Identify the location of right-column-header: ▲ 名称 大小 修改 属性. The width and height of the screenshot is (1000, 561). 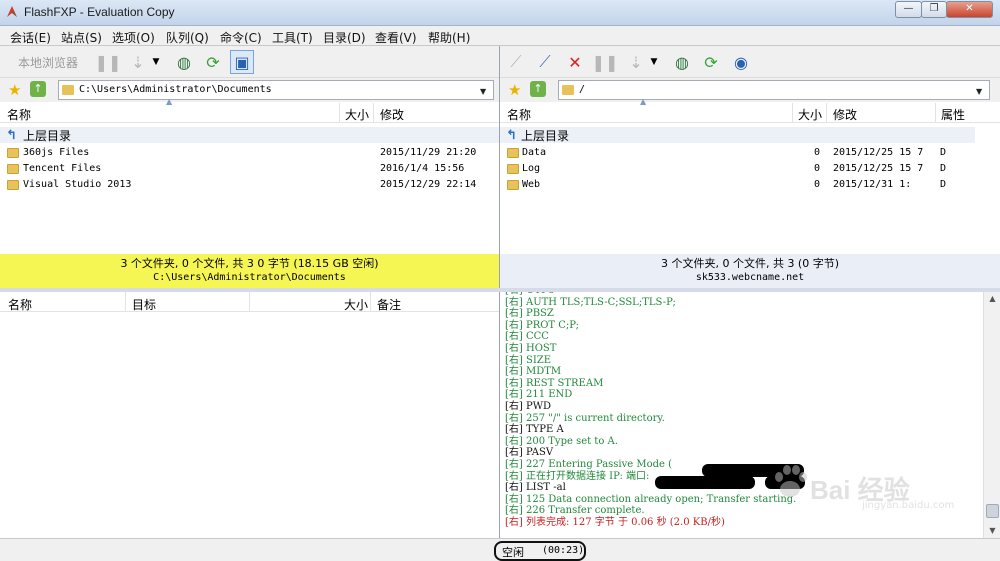
(750, 110).